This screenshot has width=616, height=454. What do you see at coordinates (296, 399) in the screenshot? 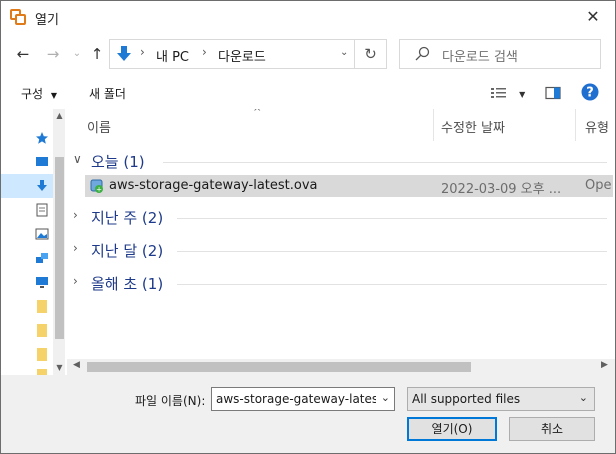
I see `filename-input: aws-storage-gateway-latest.ova` at bounding box center [296, 399].